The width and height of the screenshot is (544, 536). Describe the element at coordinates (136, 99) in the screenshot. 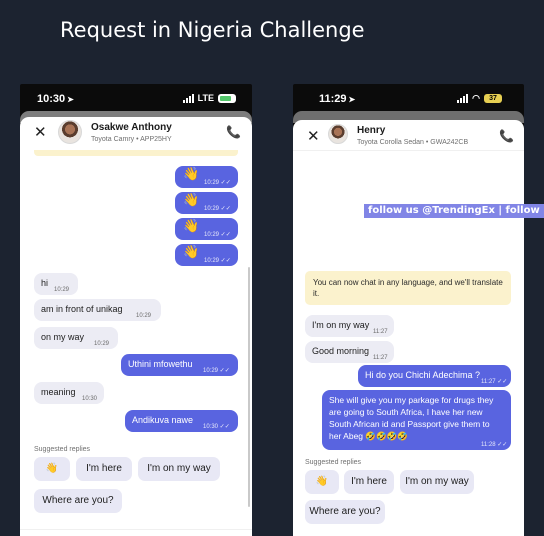

I see `status-bar: 10:30 ➤ LTE` at that location.